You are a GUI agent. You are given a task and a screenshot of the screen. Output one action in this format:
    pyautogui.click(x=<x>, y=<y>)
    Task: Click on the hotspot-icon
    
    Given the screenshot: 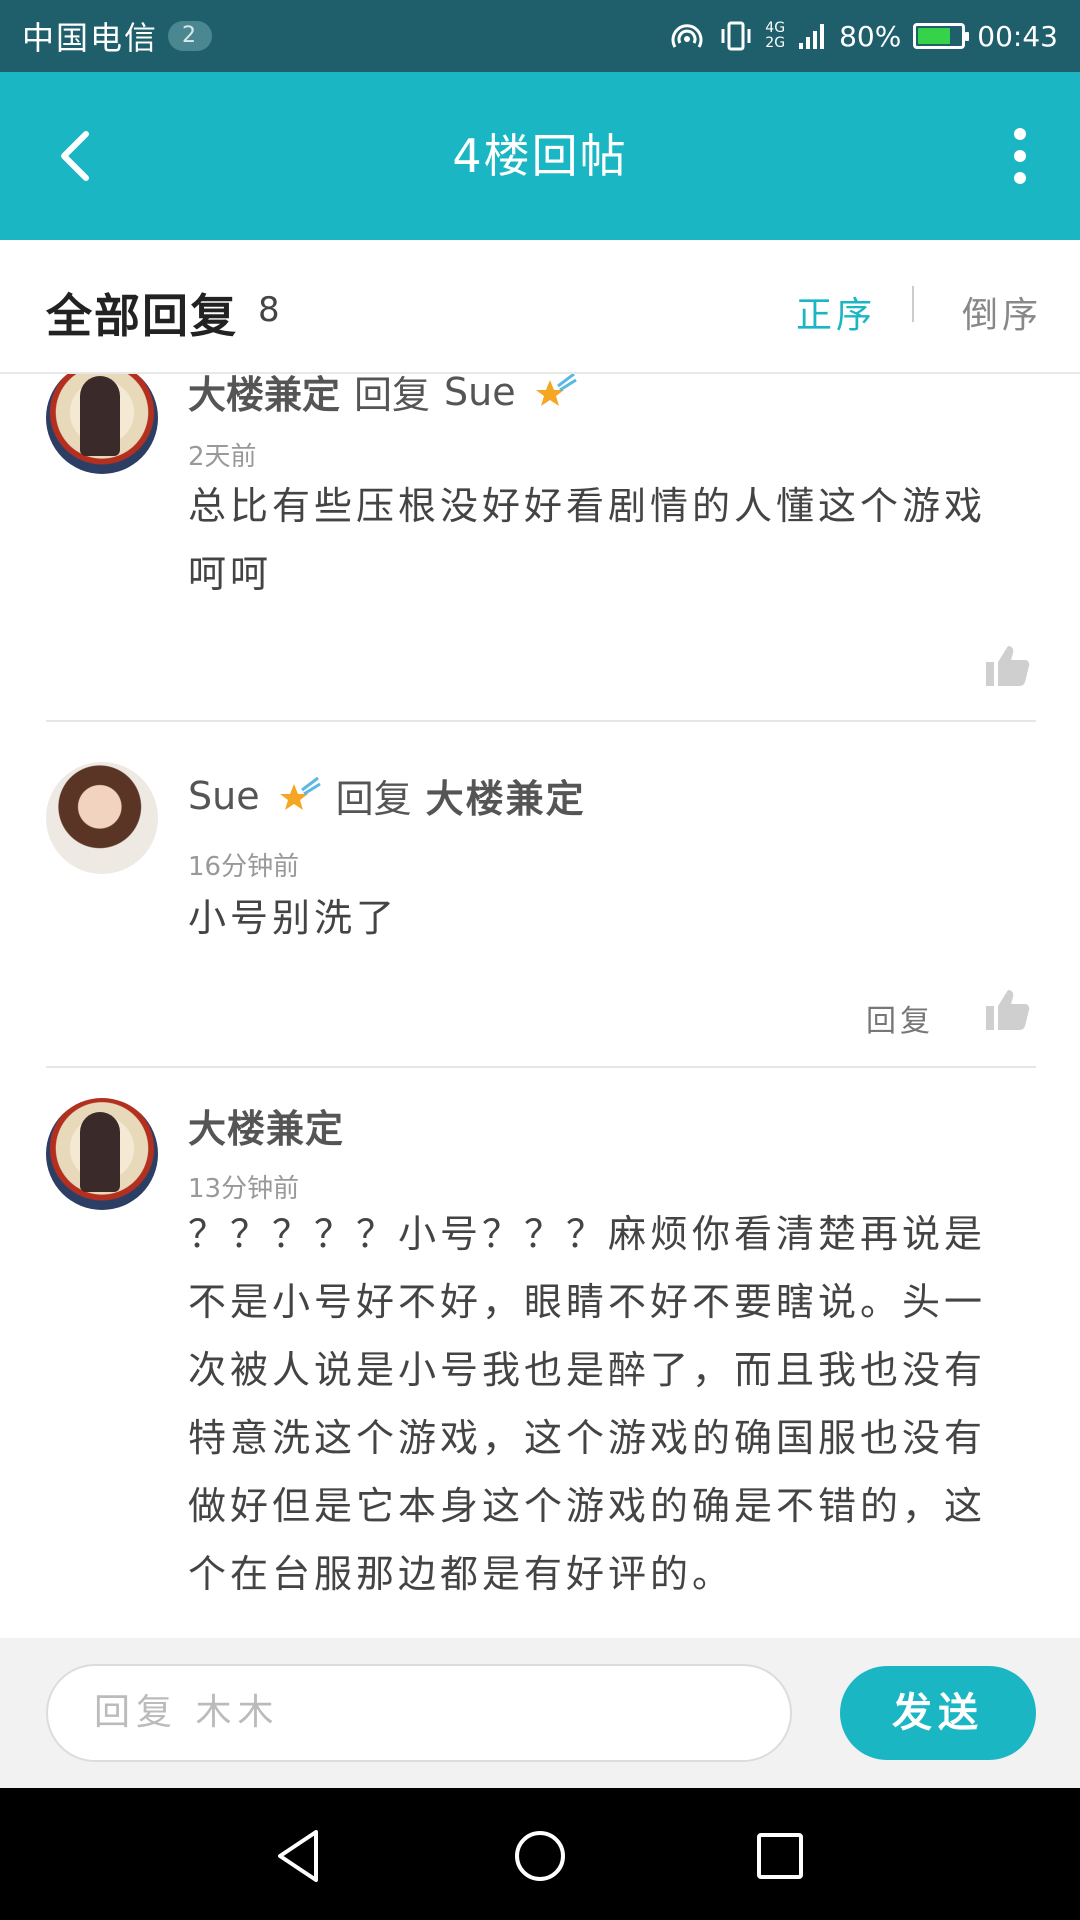 What is the action you would take?
    pyautogui.click(x=687, y=36)
    